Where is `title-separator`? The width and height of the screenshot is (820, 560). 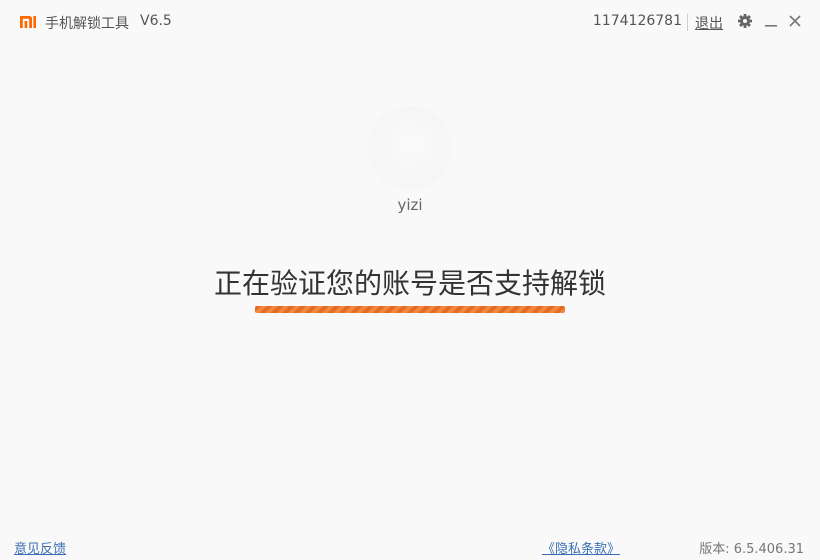
title-separator is located at coordinates (687, 22).